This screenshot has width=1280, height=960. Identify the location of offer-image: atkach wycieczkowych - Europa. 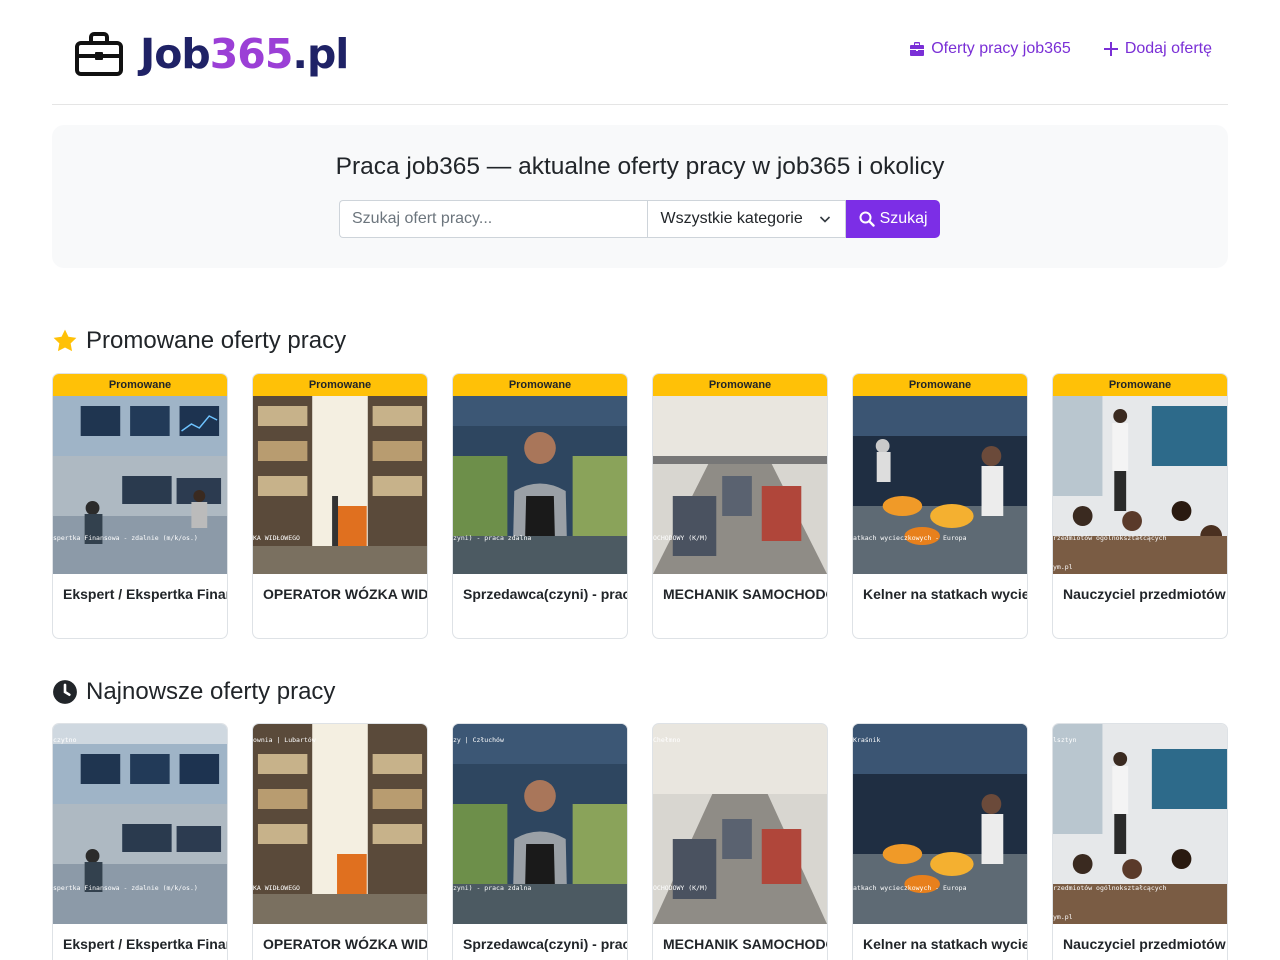
(940, 485).